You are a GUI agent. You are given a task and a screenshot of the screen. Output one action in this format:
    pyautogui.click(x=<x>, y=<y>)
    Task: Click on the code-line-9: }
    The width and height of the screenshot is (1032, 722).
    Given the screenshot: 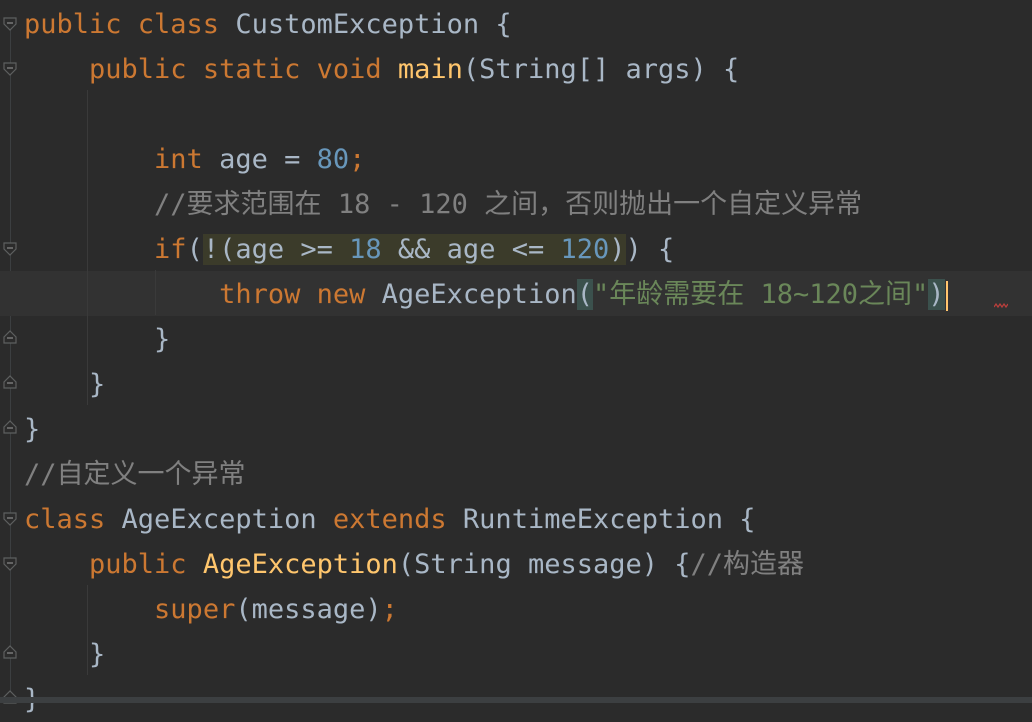 What is the action you would take?
    pyautogui.click(x=64, y=384)
    